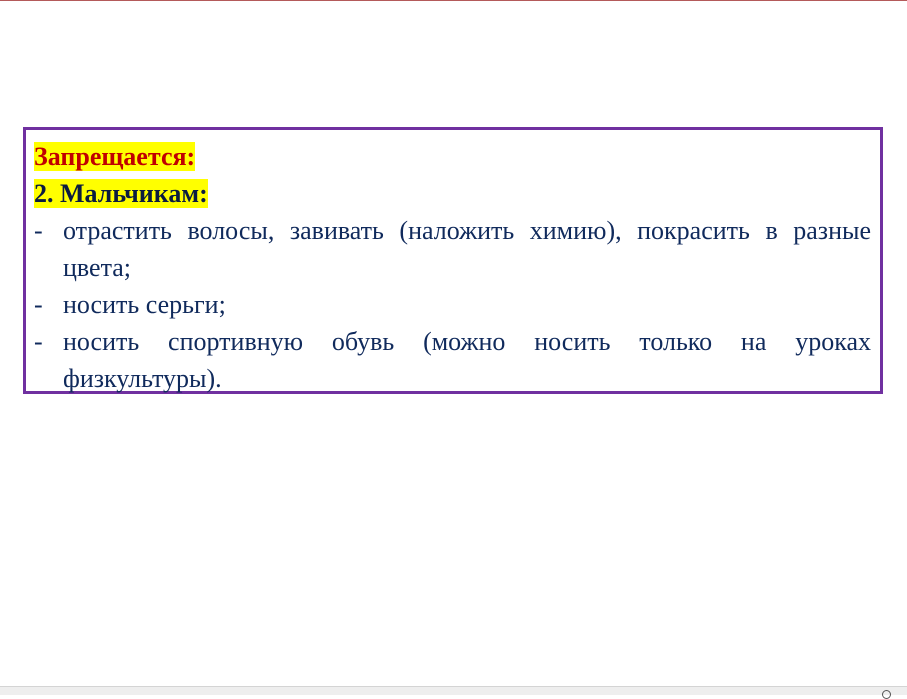 The image size is (907, 699). I want to click on top-divider, so click(453, 0).